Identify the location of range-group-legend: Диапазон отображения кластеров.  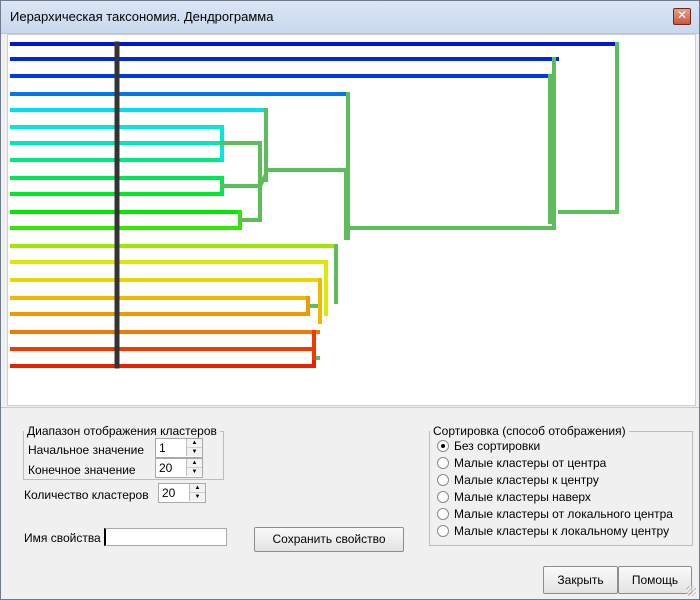
(122, 431).